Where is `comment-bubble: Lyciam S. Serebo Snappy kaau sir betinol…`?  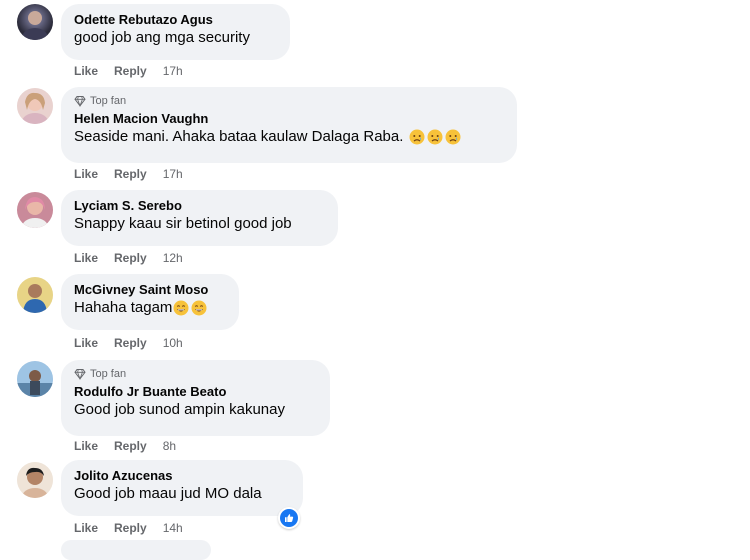
comment-bubble: Lyciam S. Serebo Snappy kaau sir betinol… is located at coordinates (199, 218).